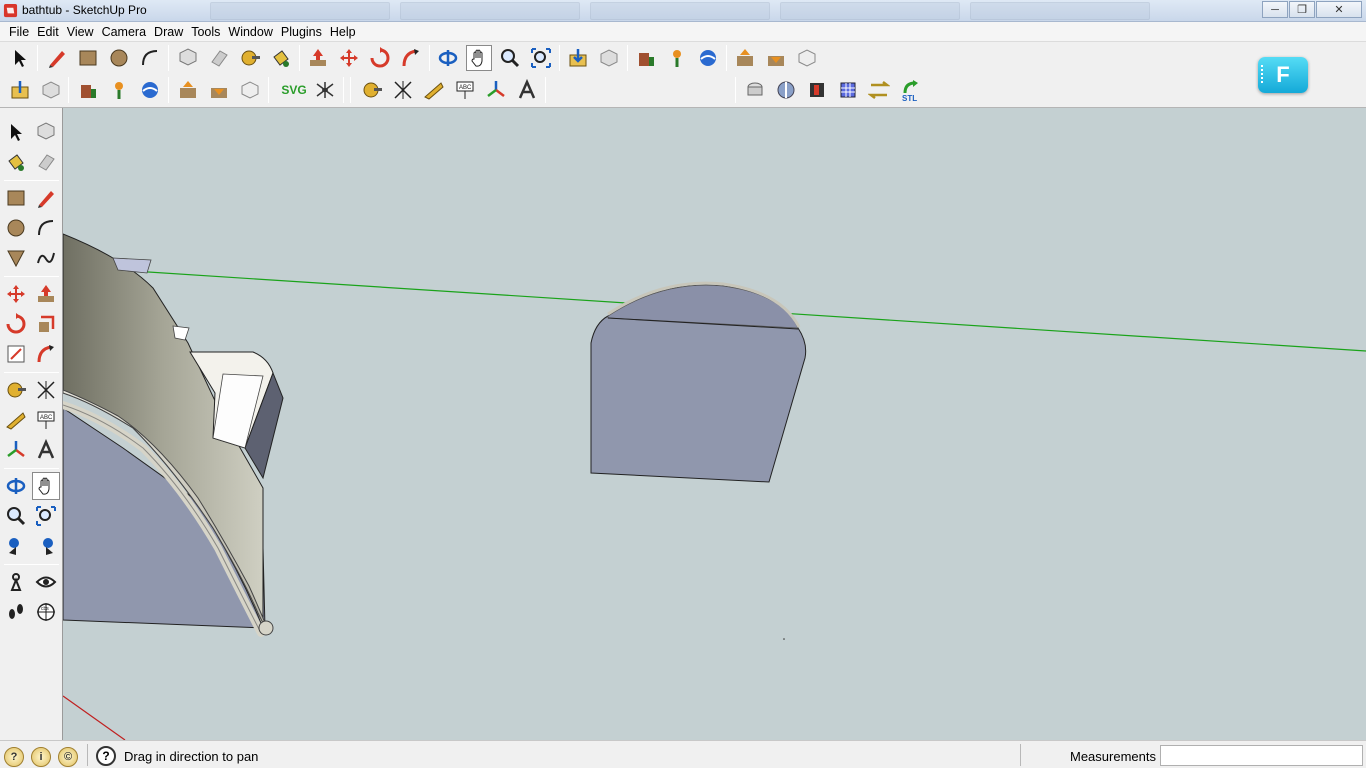  What do you see at coordinates (16, 324) in the screenshot?
I see `left-rotate-button` at bounding box center [16, 324].